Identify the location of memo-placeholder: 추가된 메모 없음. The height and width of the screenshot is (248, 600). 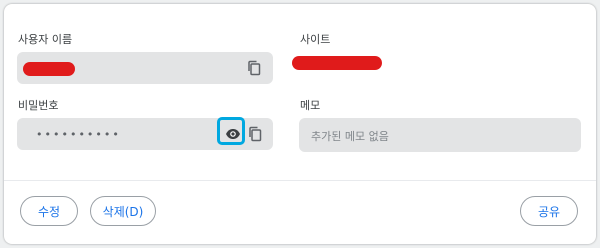
(350, 136).